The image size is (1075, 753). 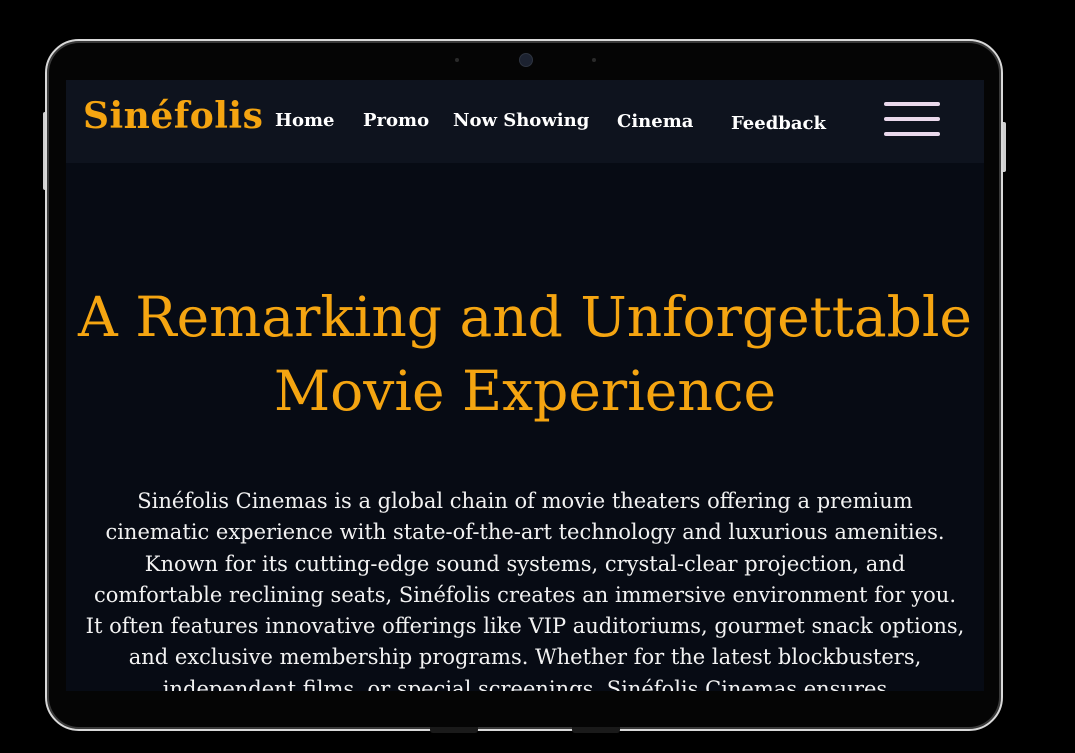 I want to click on camera-icon, so click(x=526, y=60).